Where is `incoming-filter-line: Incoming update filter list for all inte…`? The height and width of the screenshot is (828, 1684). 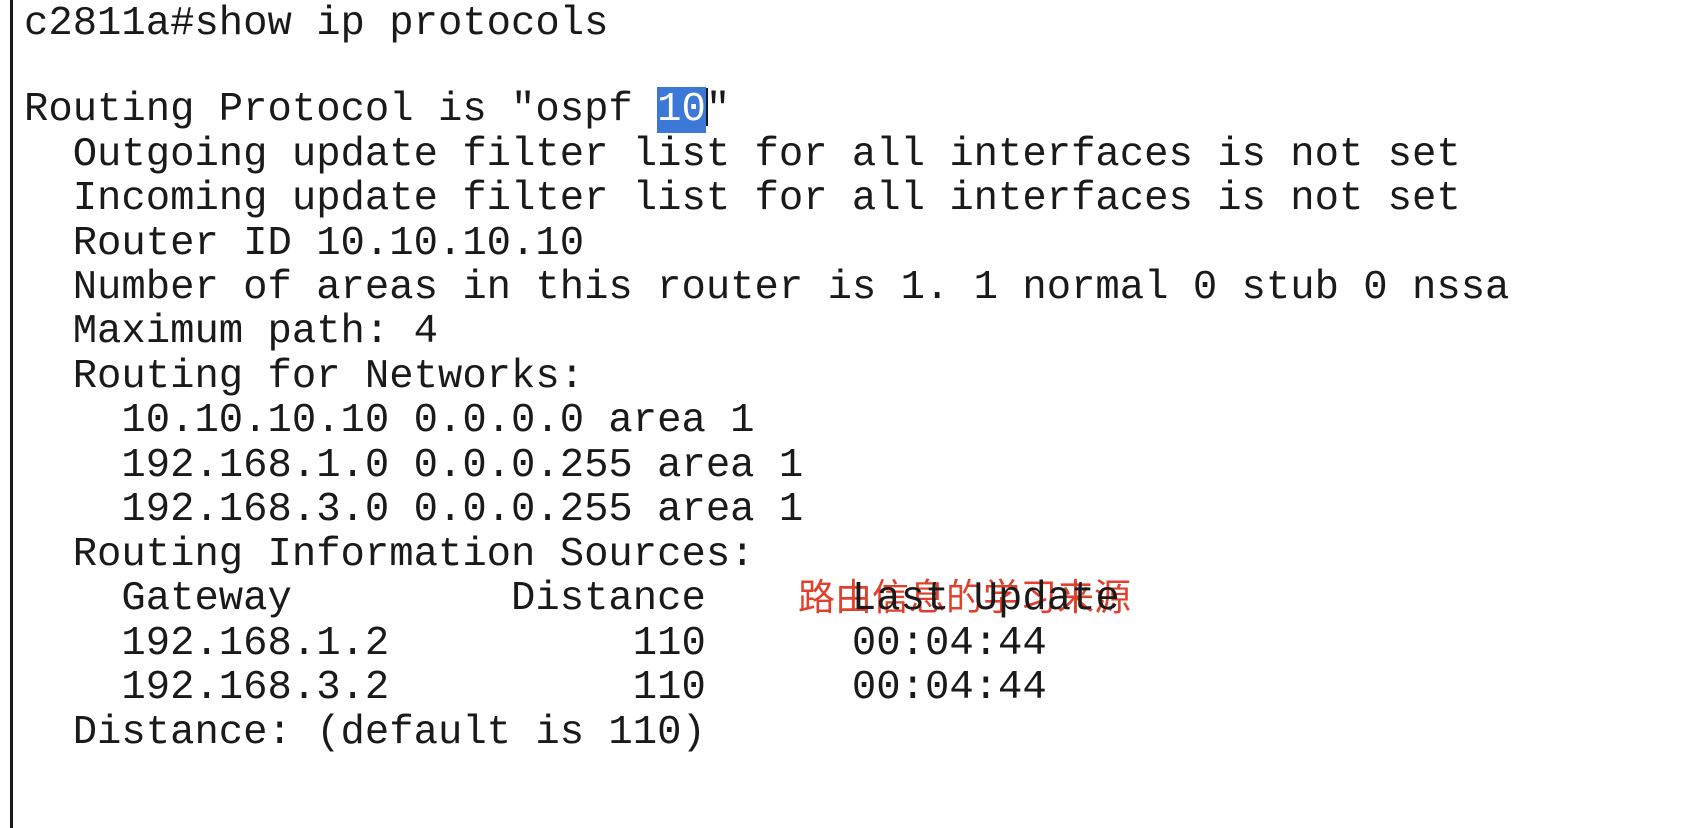 incoming-filter-line: Incoming update filter list for all inte… is located at coordinates (742, 199).